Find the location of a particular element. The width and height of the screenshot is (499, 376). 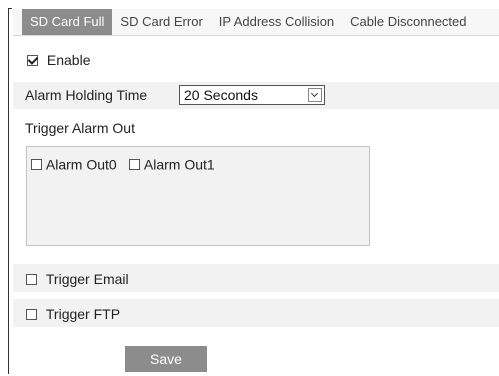

alarm-holding-label: Alarm Holding Time is located at coordinates (86, 95).